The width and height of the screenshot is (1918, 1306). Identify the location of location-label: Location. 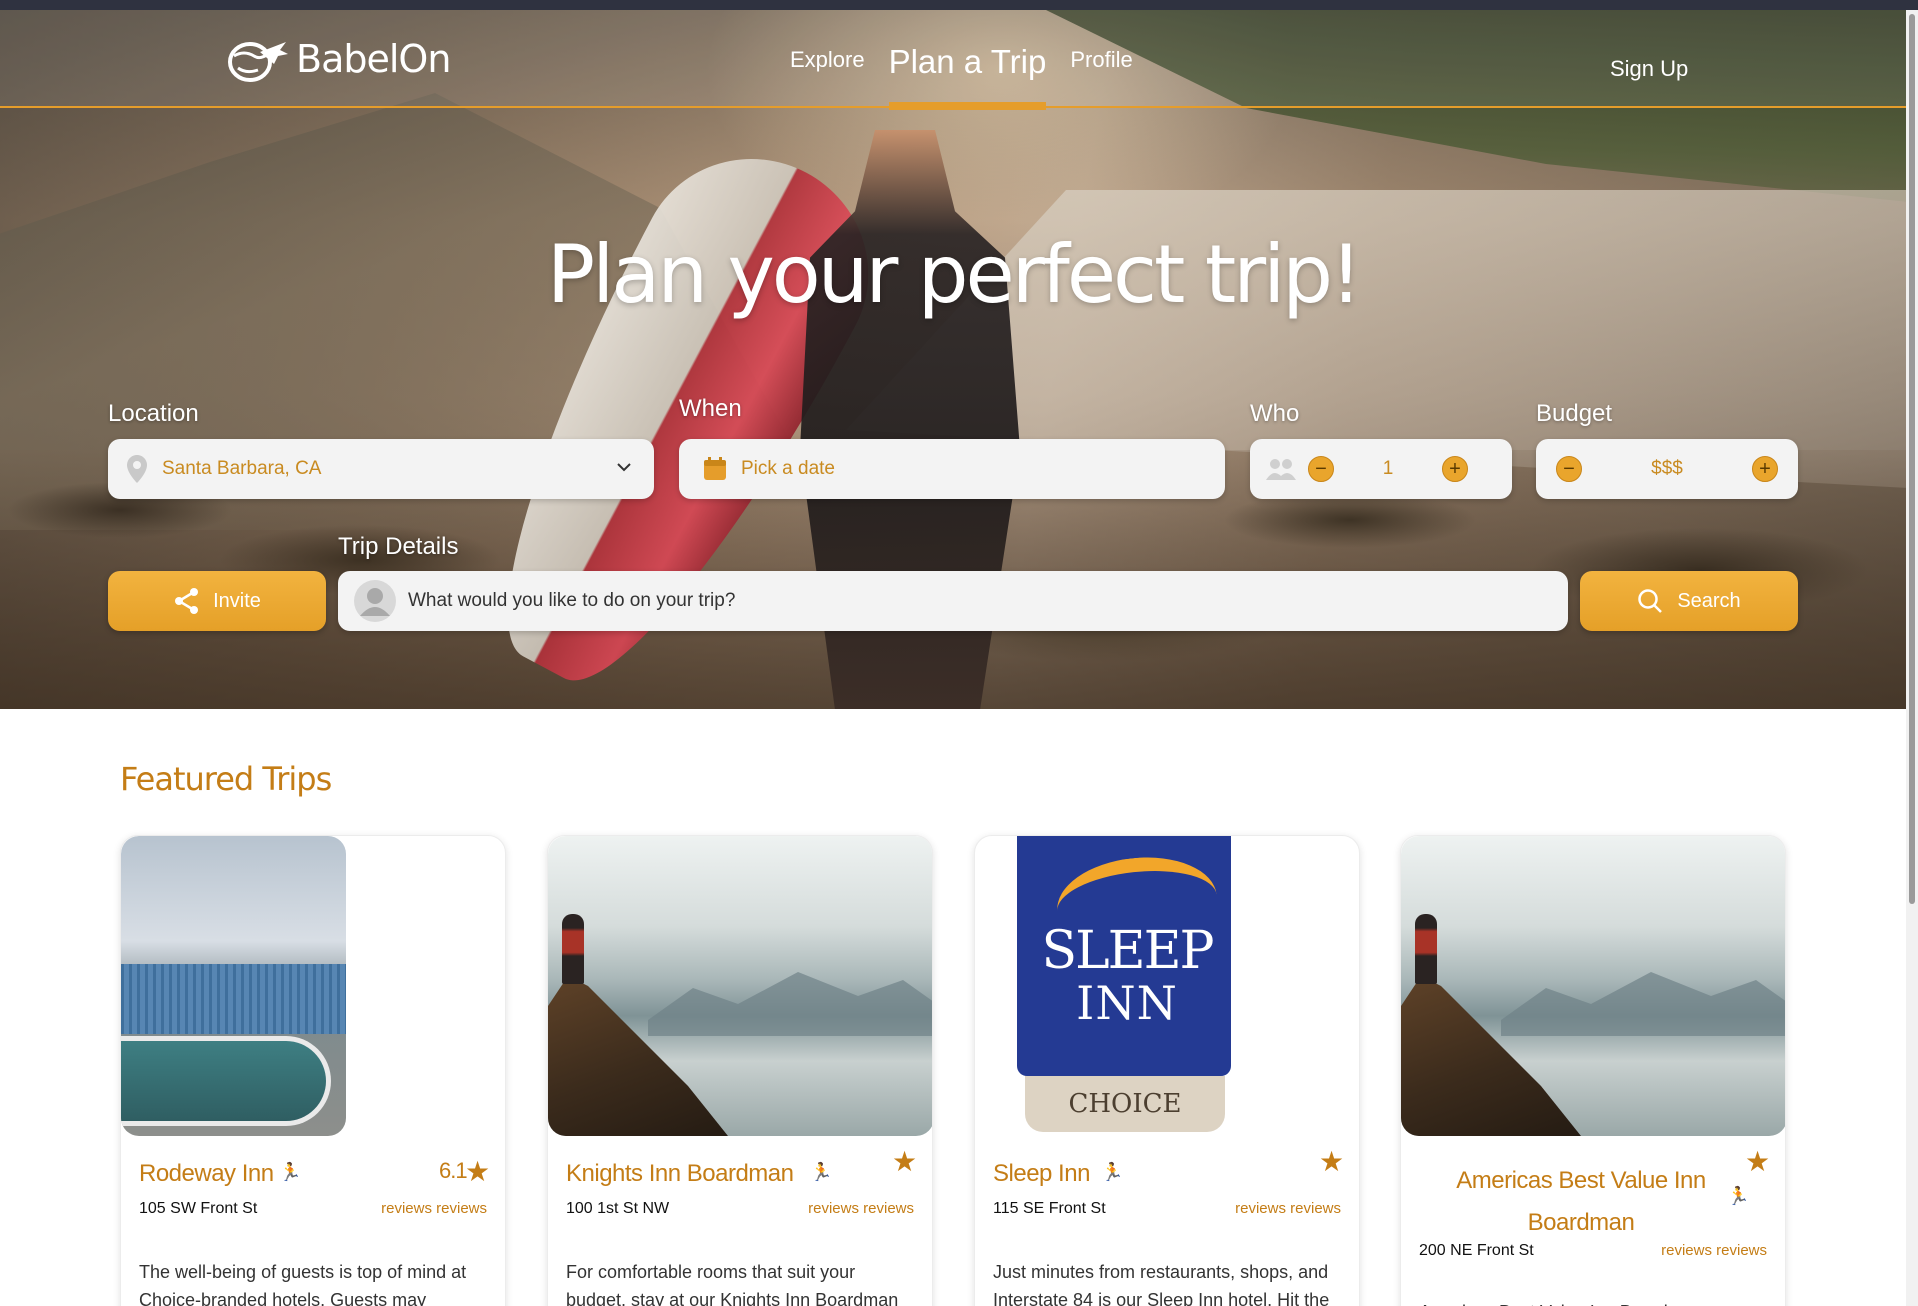
(153, 413).